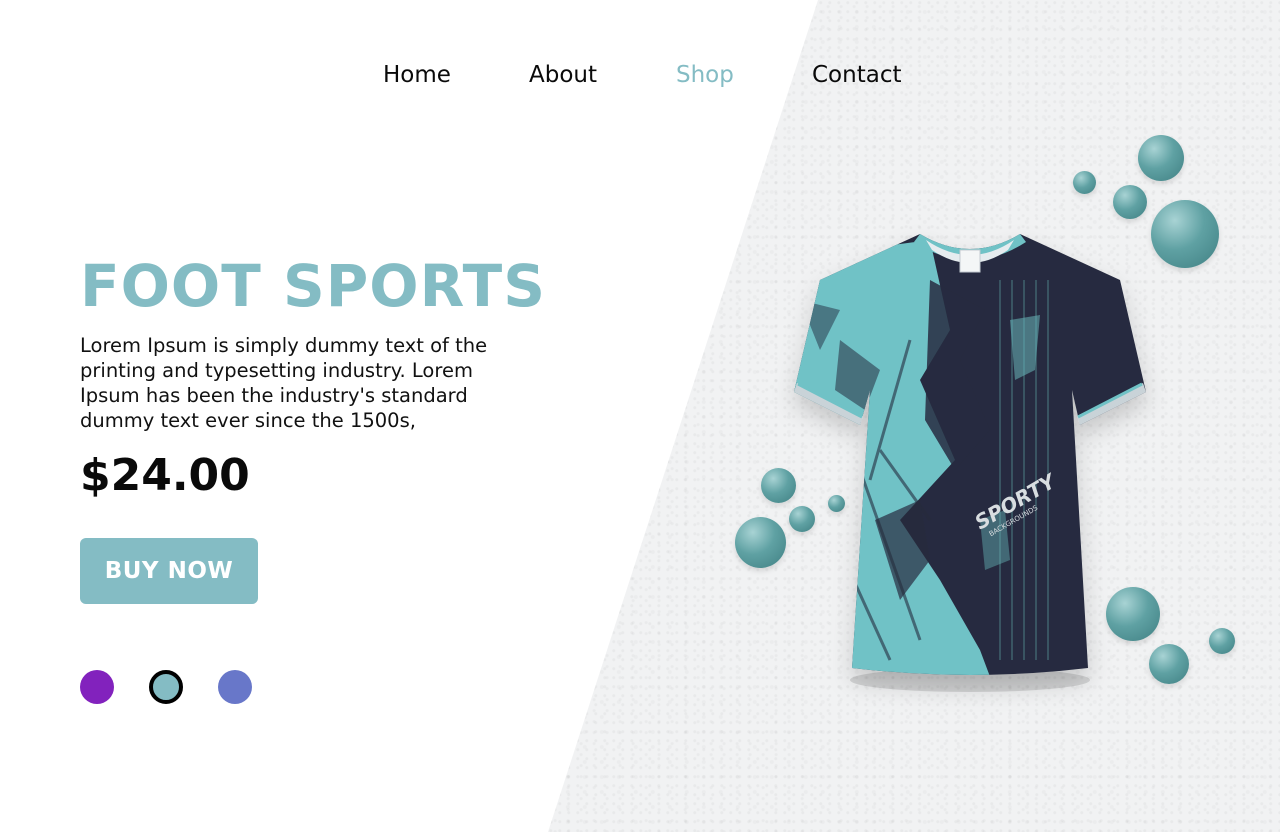 The width and height of the screenshot is (1280, 832). What do you see at coordinates (235, 687) in the screenshot?
I see `color-swatch-blue` at bounding box center [235, 687].